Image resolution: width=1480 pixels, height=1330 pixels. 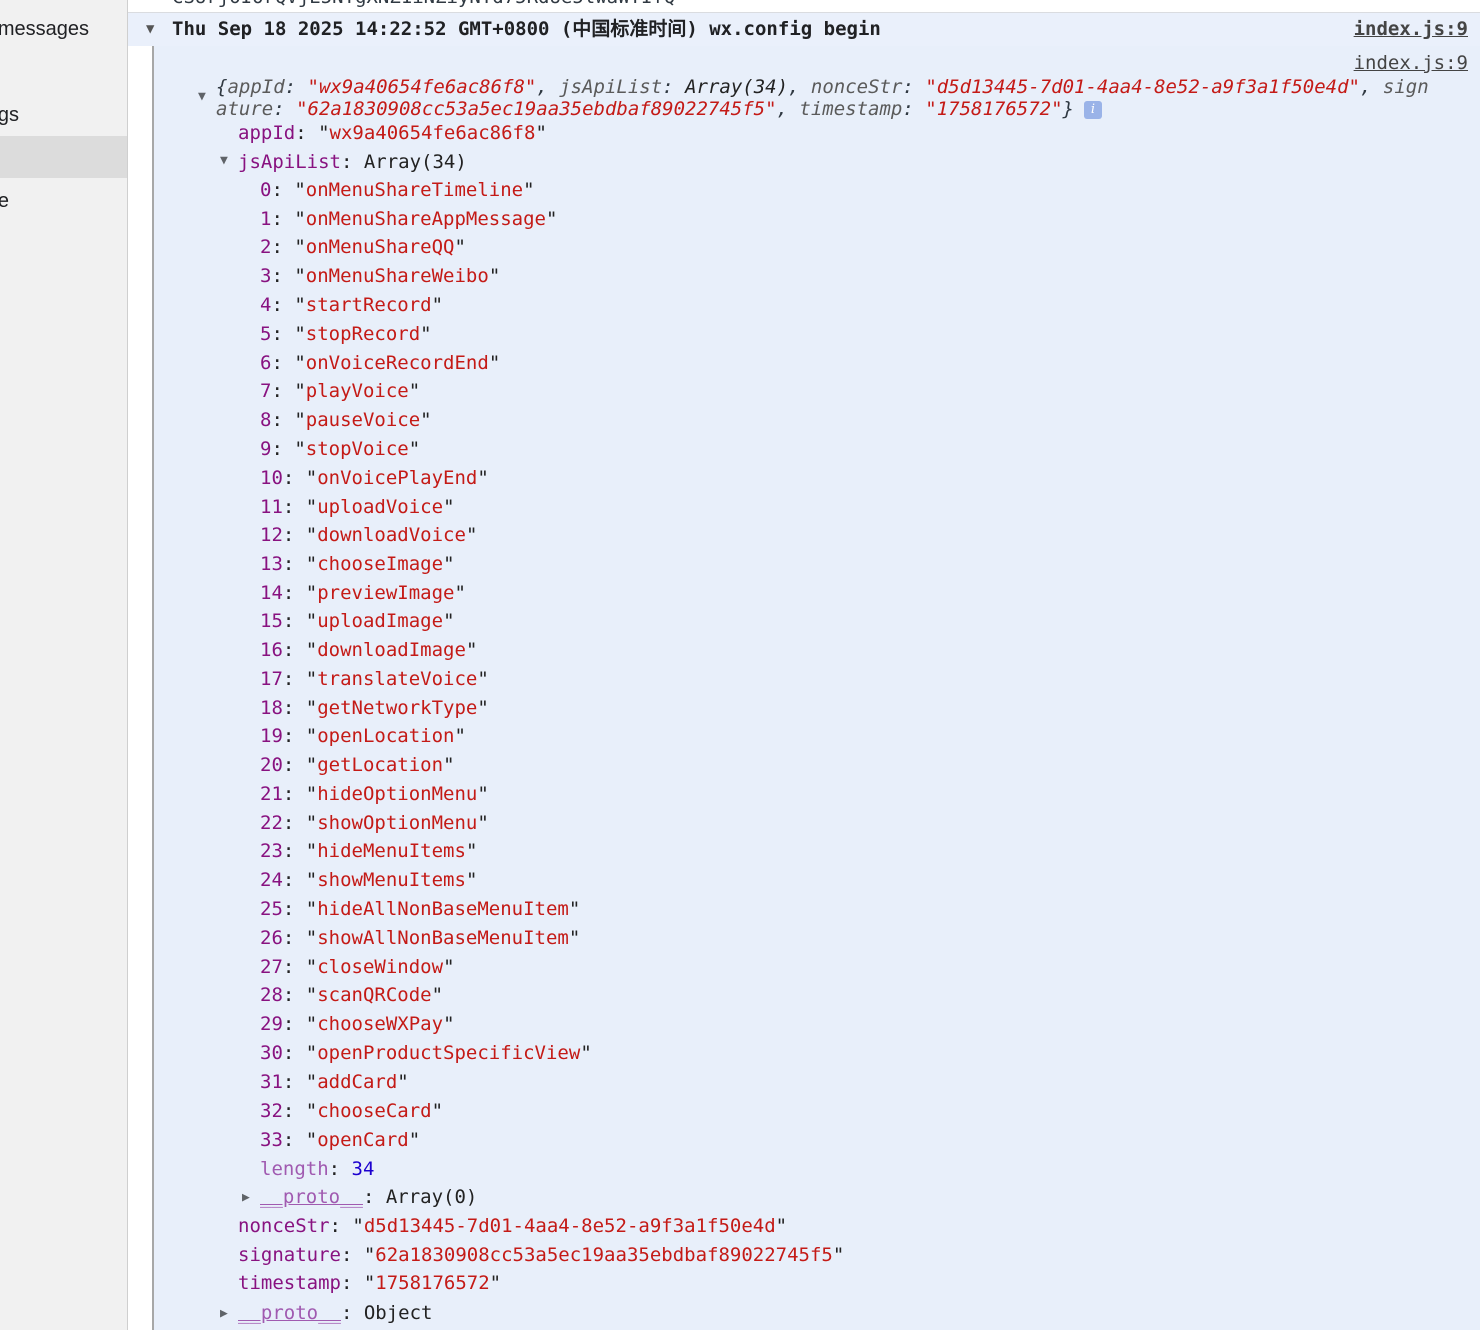 What do you see at coordinates (369, 535) in the screenshot?
I see `jsApiList-item: 12: "downloadVoice"` at bounding box center [369, 535].